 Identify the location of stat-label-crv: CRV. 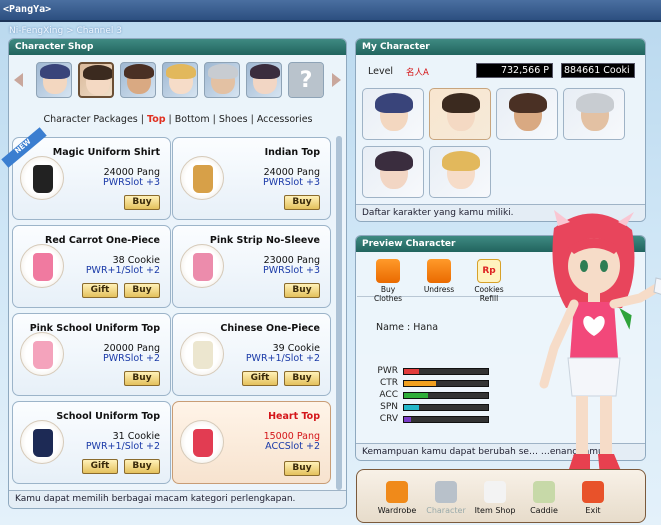
(388, 419).